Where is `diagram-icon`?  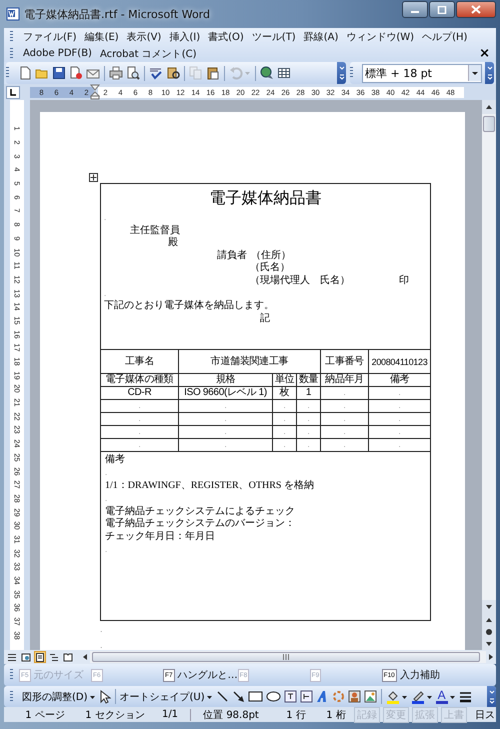 diagram-icon is located at coordinates (338, 696).